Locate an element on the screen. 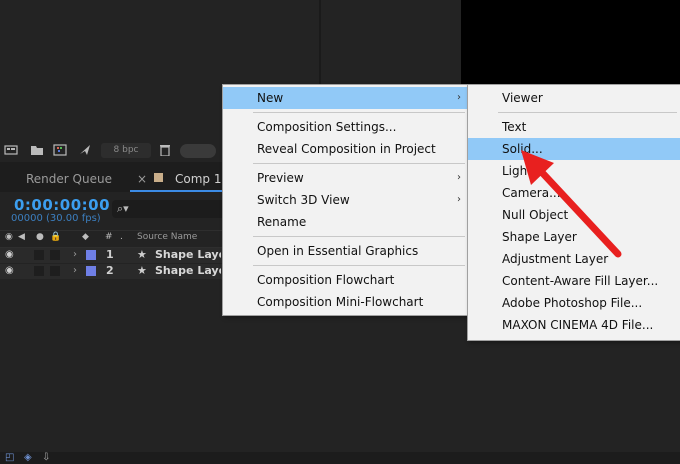 This screenshot has width=680, height=464. menu-item-preview: Preview › is located at coordinates (346, 178).